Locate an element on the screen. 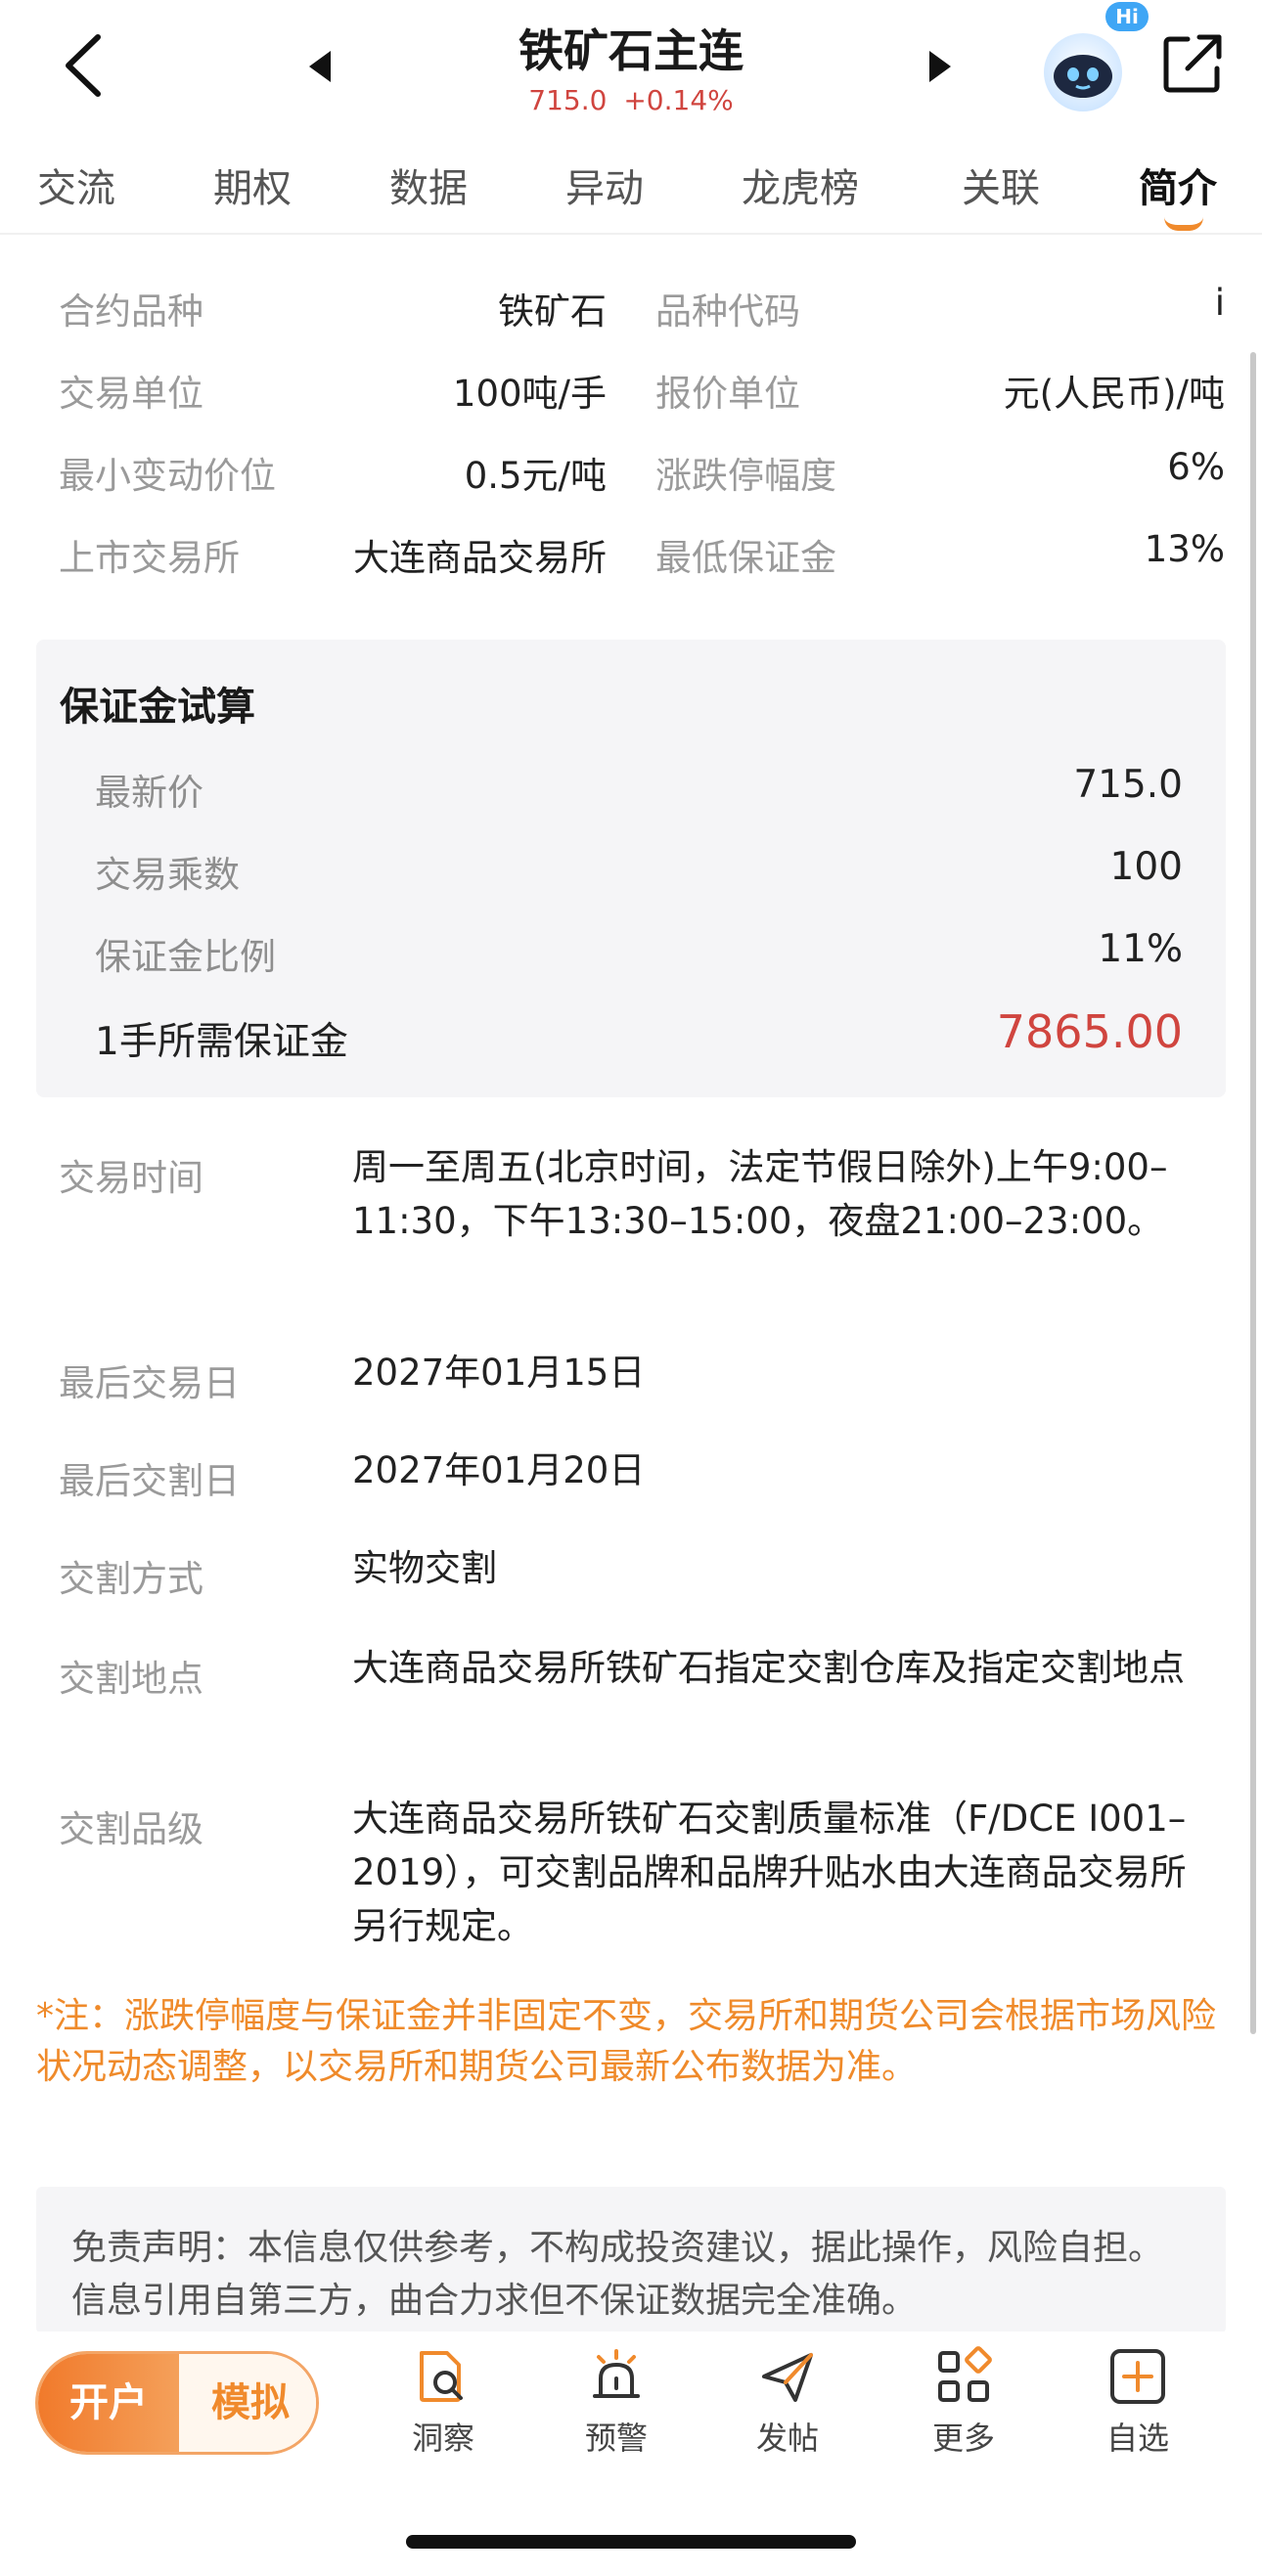  simulated-trading-button: 模拟 is located at coordinates (248, 2403).